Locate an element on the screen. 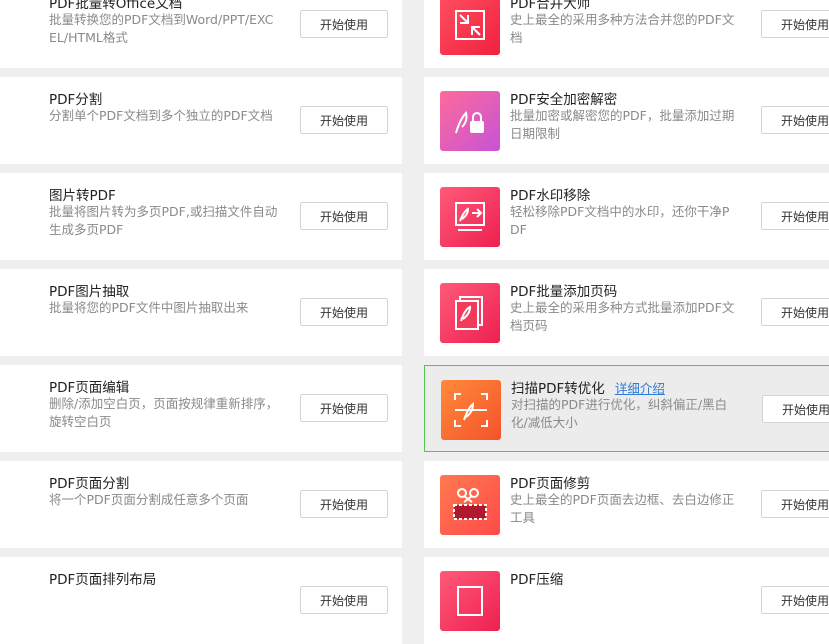  page-number-icon is located at coordinates (470, 313).